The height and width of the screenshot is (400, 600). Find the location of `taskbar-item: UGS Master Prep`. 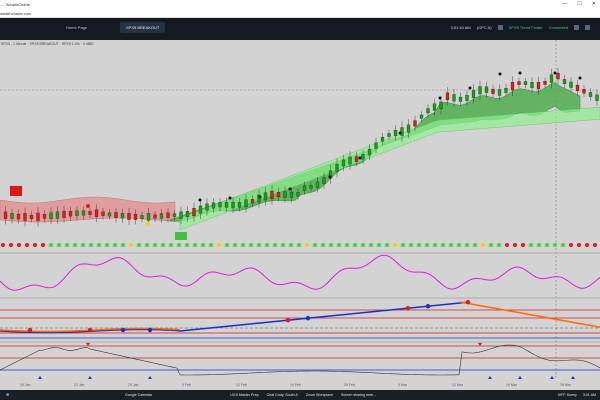

taskbar-item: UGS Master Prep is located at coordinates (244, 395).